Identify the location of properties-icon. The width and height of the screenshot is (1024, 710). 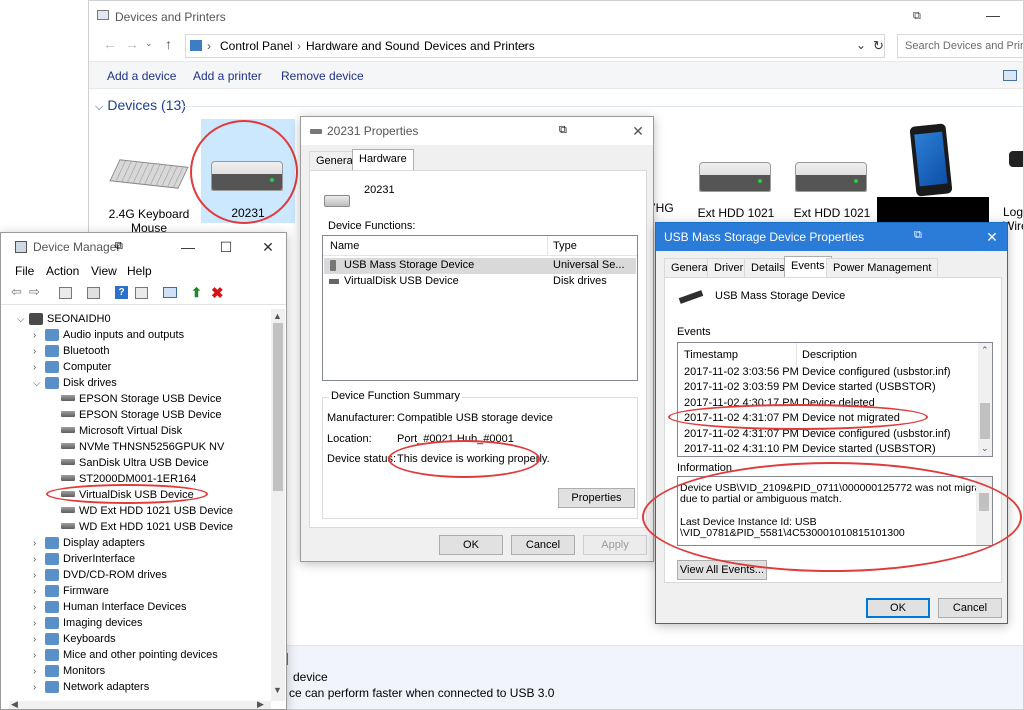
(65, 293).